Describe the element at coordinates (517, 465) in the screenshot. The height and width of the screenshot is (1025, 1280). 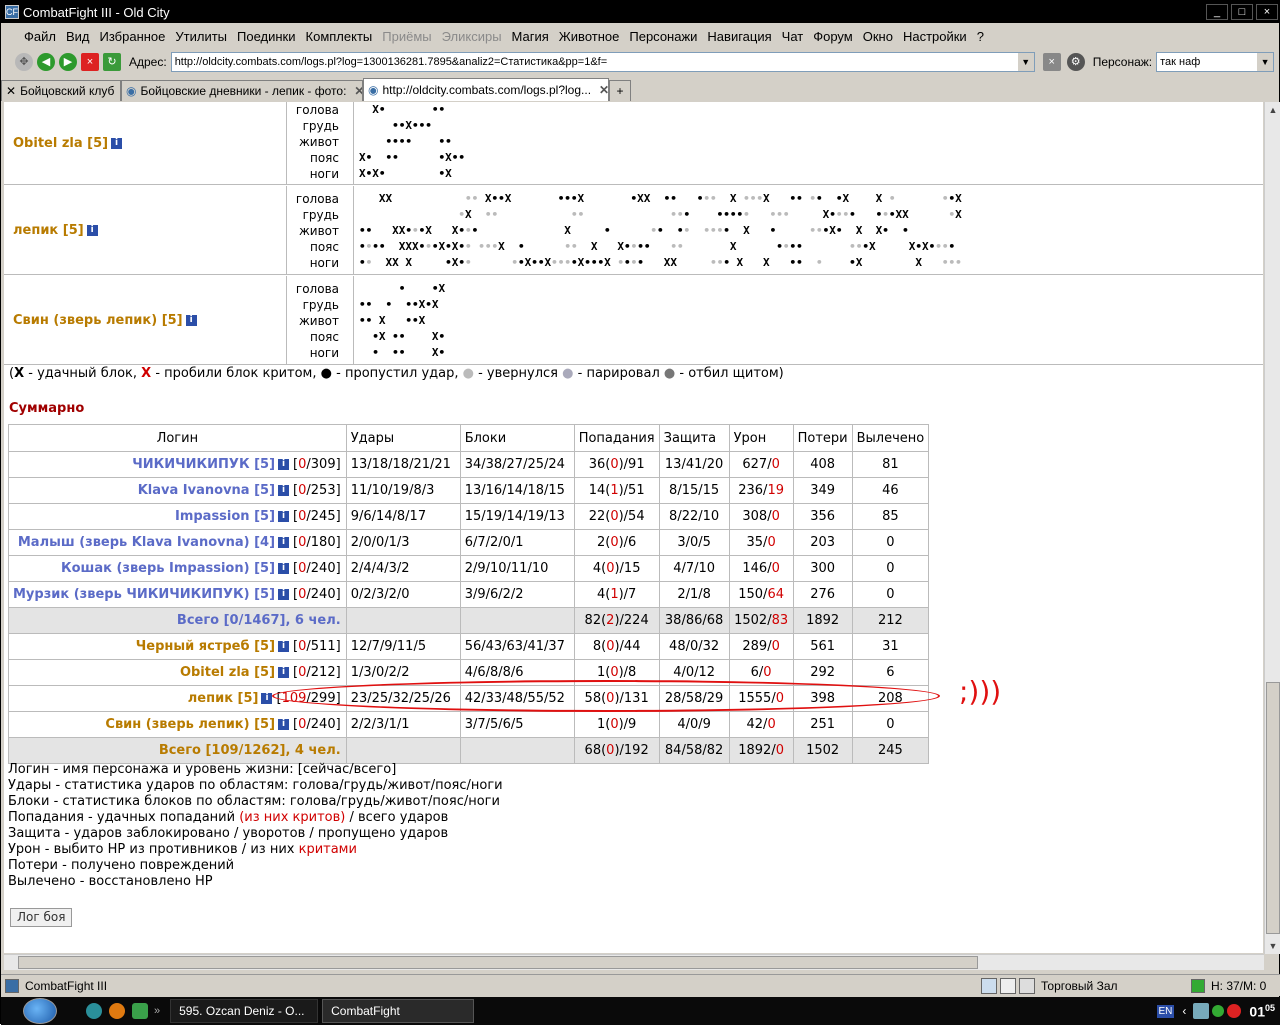
I see `blocks-cell: 34/38/27/25/24` at that location.